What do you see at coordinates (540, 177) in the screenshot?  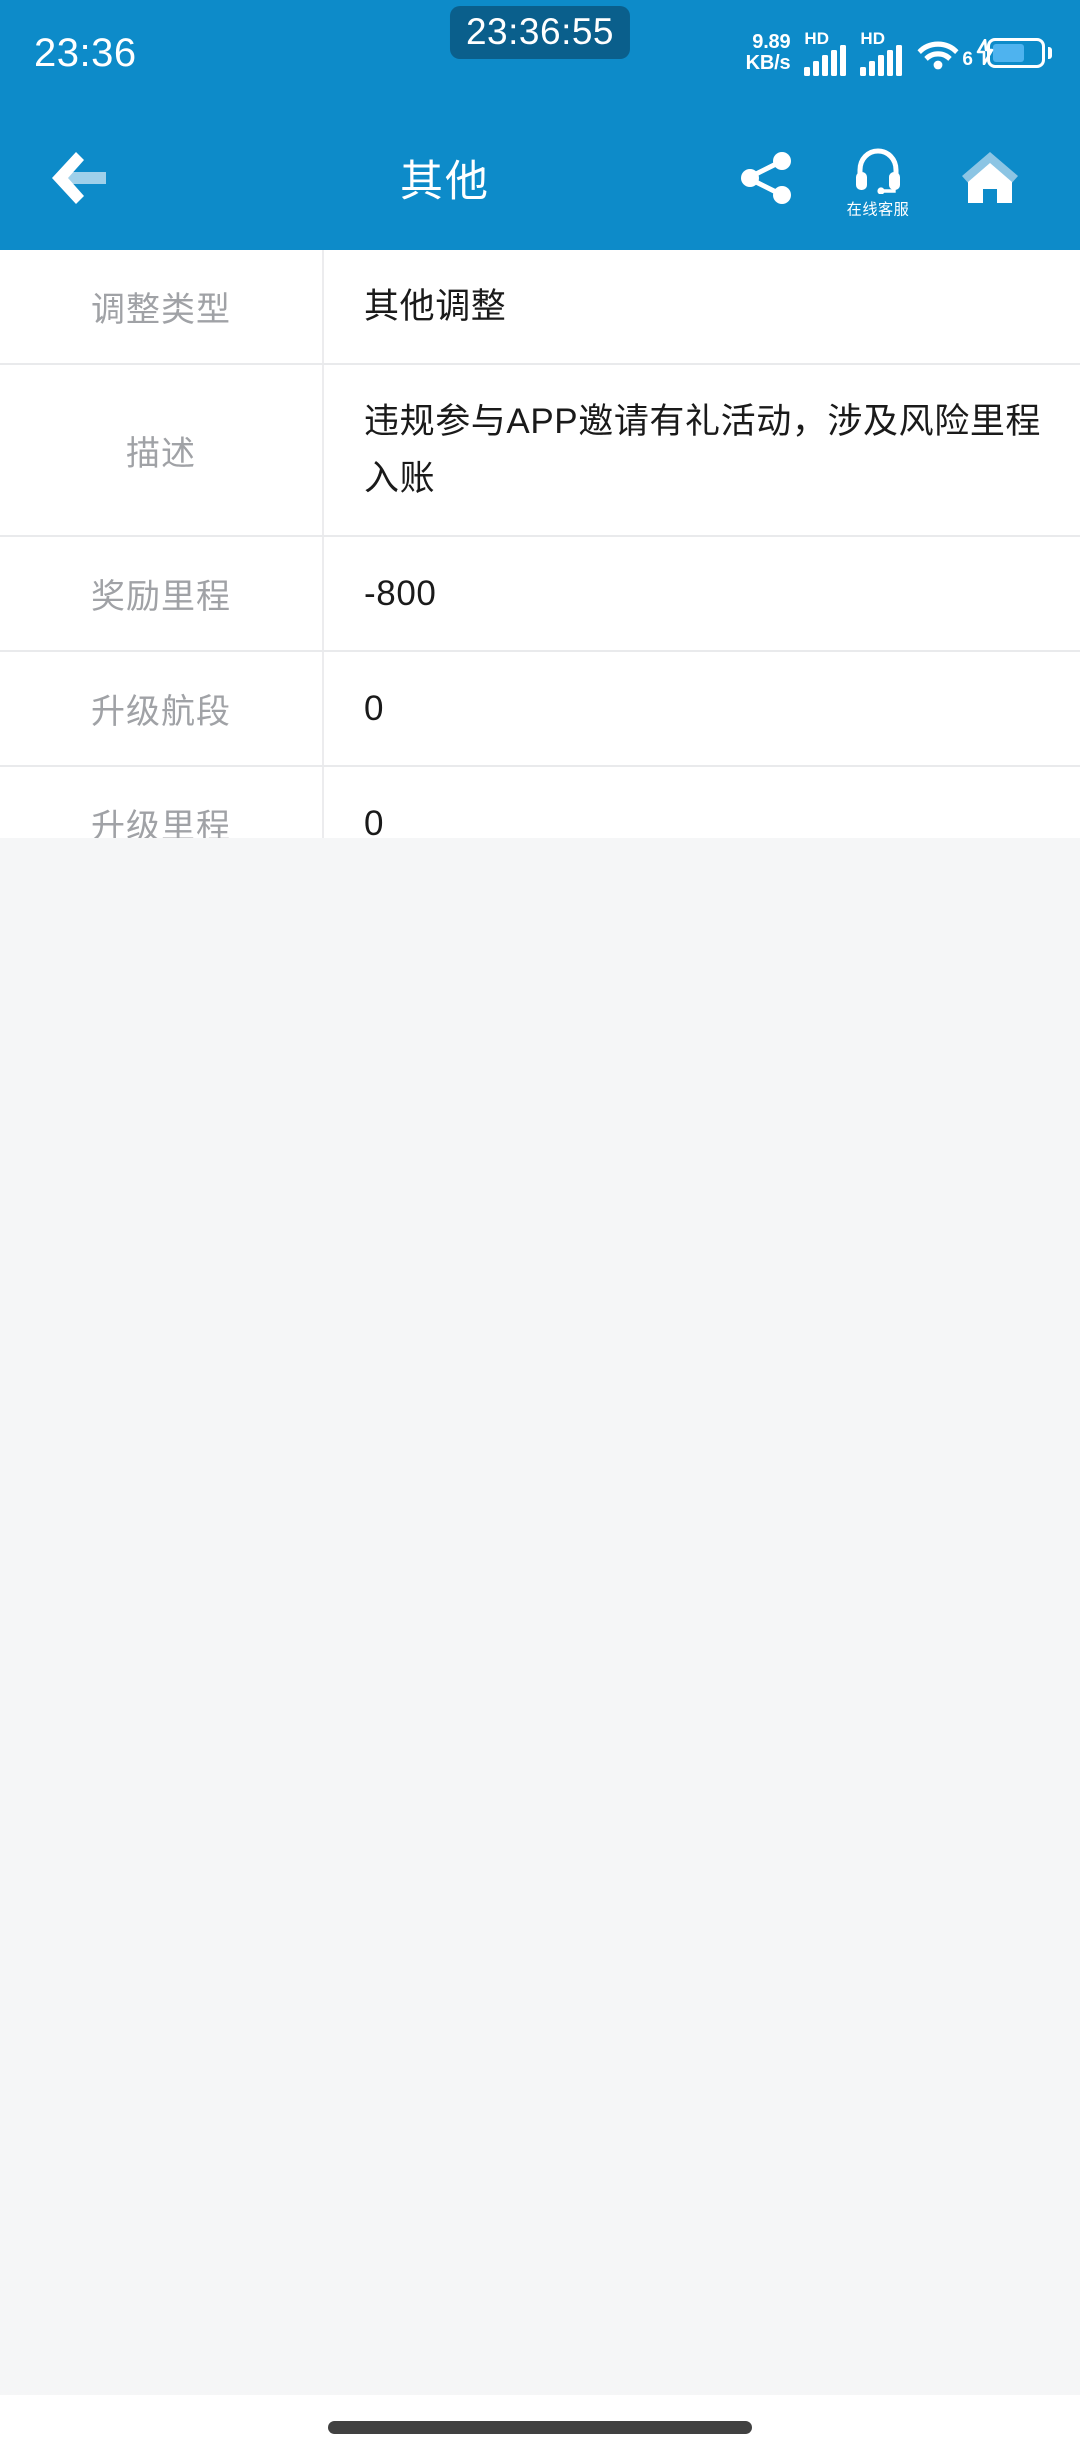 I see `navigation-bar: 其他 在线客服` at bounding box center [540, 177].